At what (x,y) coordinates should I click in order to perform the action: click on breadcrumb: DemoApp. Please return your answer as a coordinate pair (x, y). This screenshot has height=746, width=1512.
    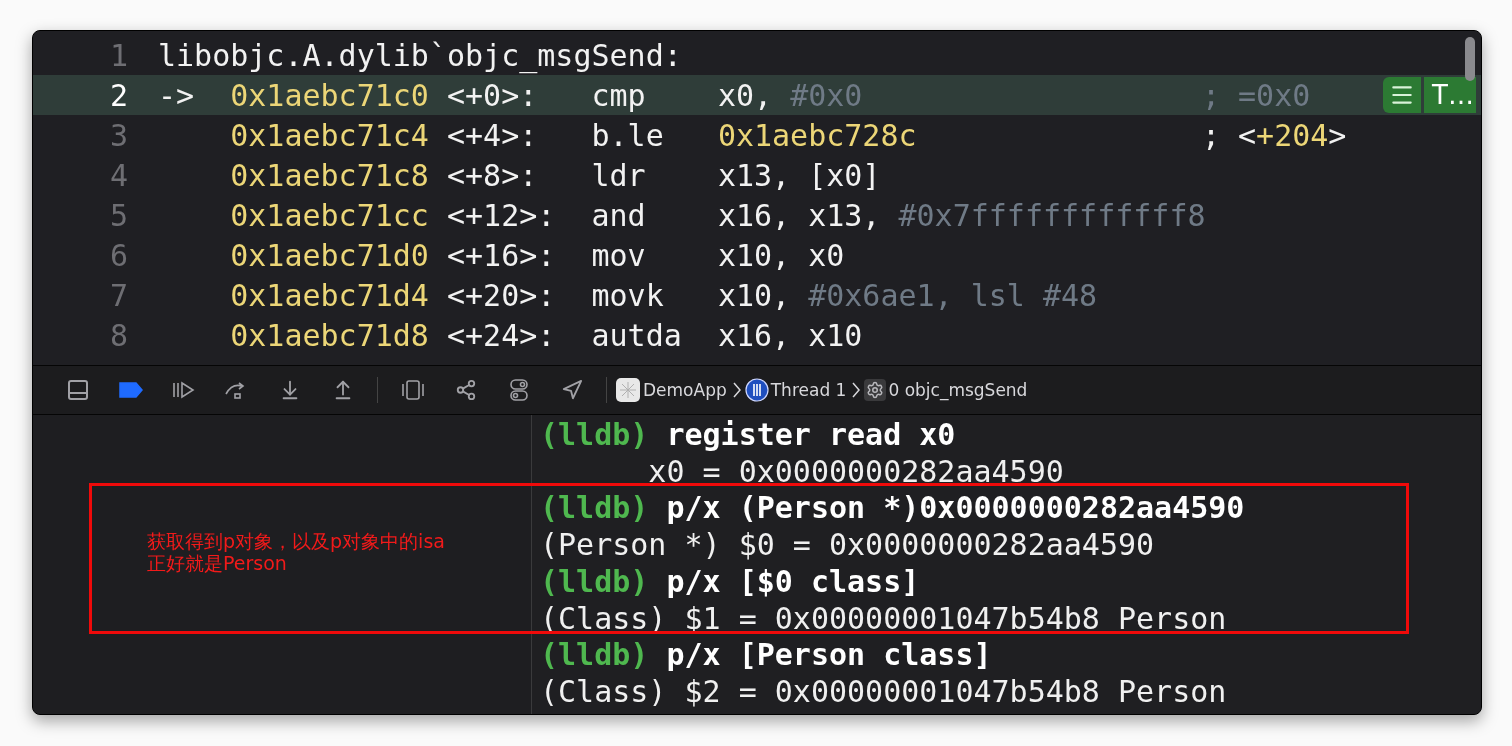
    Looking at the image, I should click on (685, 390).